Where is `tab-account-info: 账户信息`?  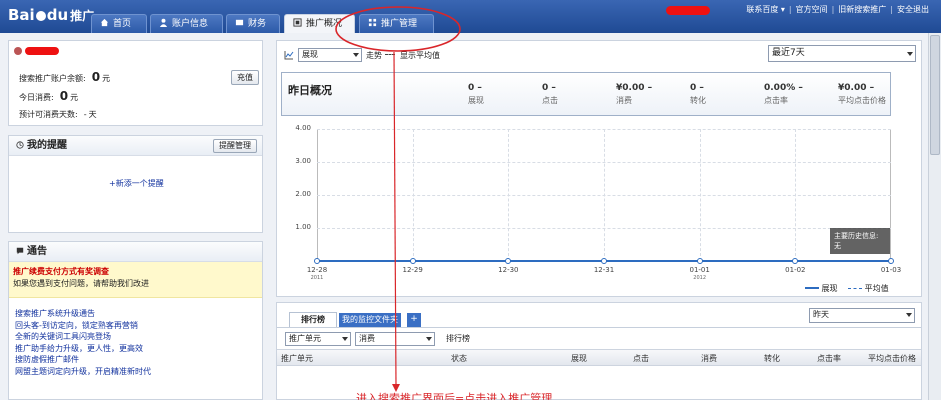 tab-account-info: 账户信息 is located at coordinates (186, 23).